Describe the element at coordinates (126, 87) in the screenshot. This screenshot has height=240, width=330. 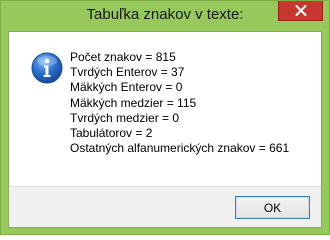
I see `message-line-soft-enters: Mäkkých Enterov = 0` at that location.